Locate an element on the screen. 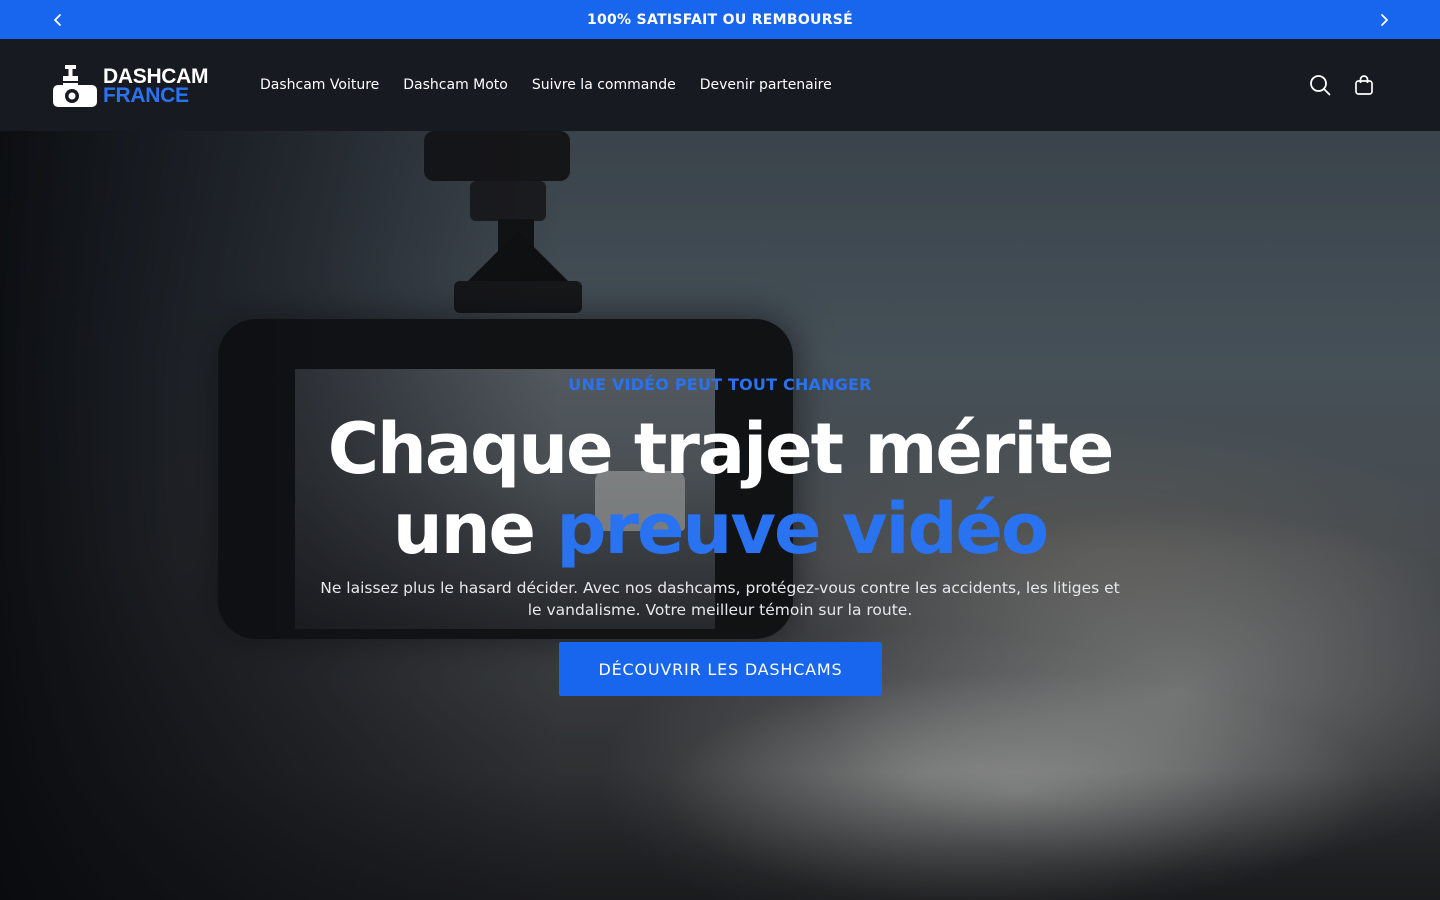 The image size is (1440, 900). headline-line-2-plain: une is located at coordinates (464, 529).